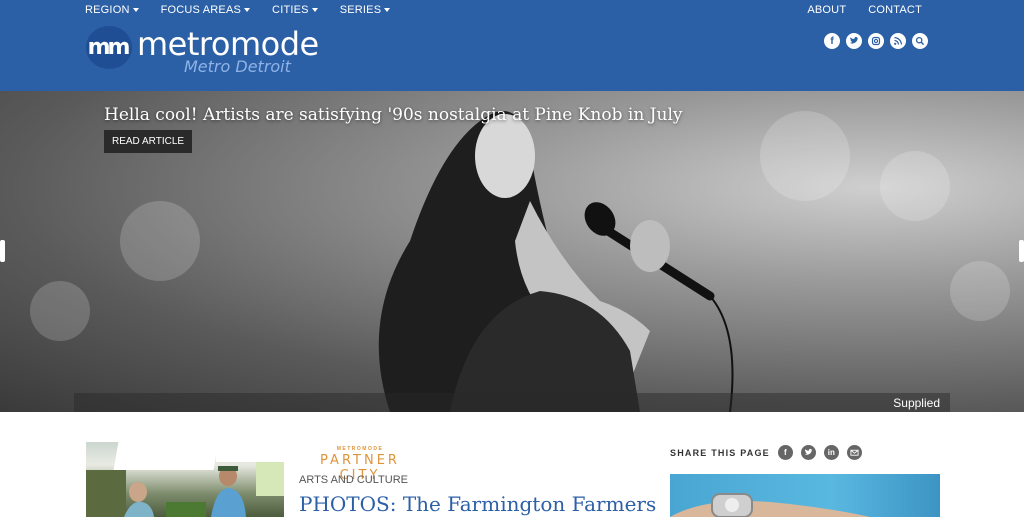  I want to click on secondary-nav: ABOUT CONTACT, so click(864, 10).